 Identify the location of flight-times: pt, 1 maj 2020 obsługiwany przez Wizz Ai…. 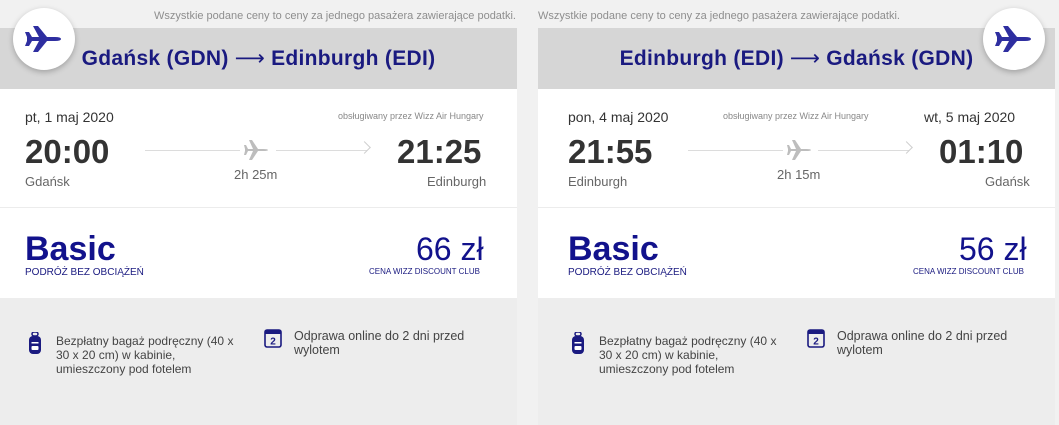
(258, 148).